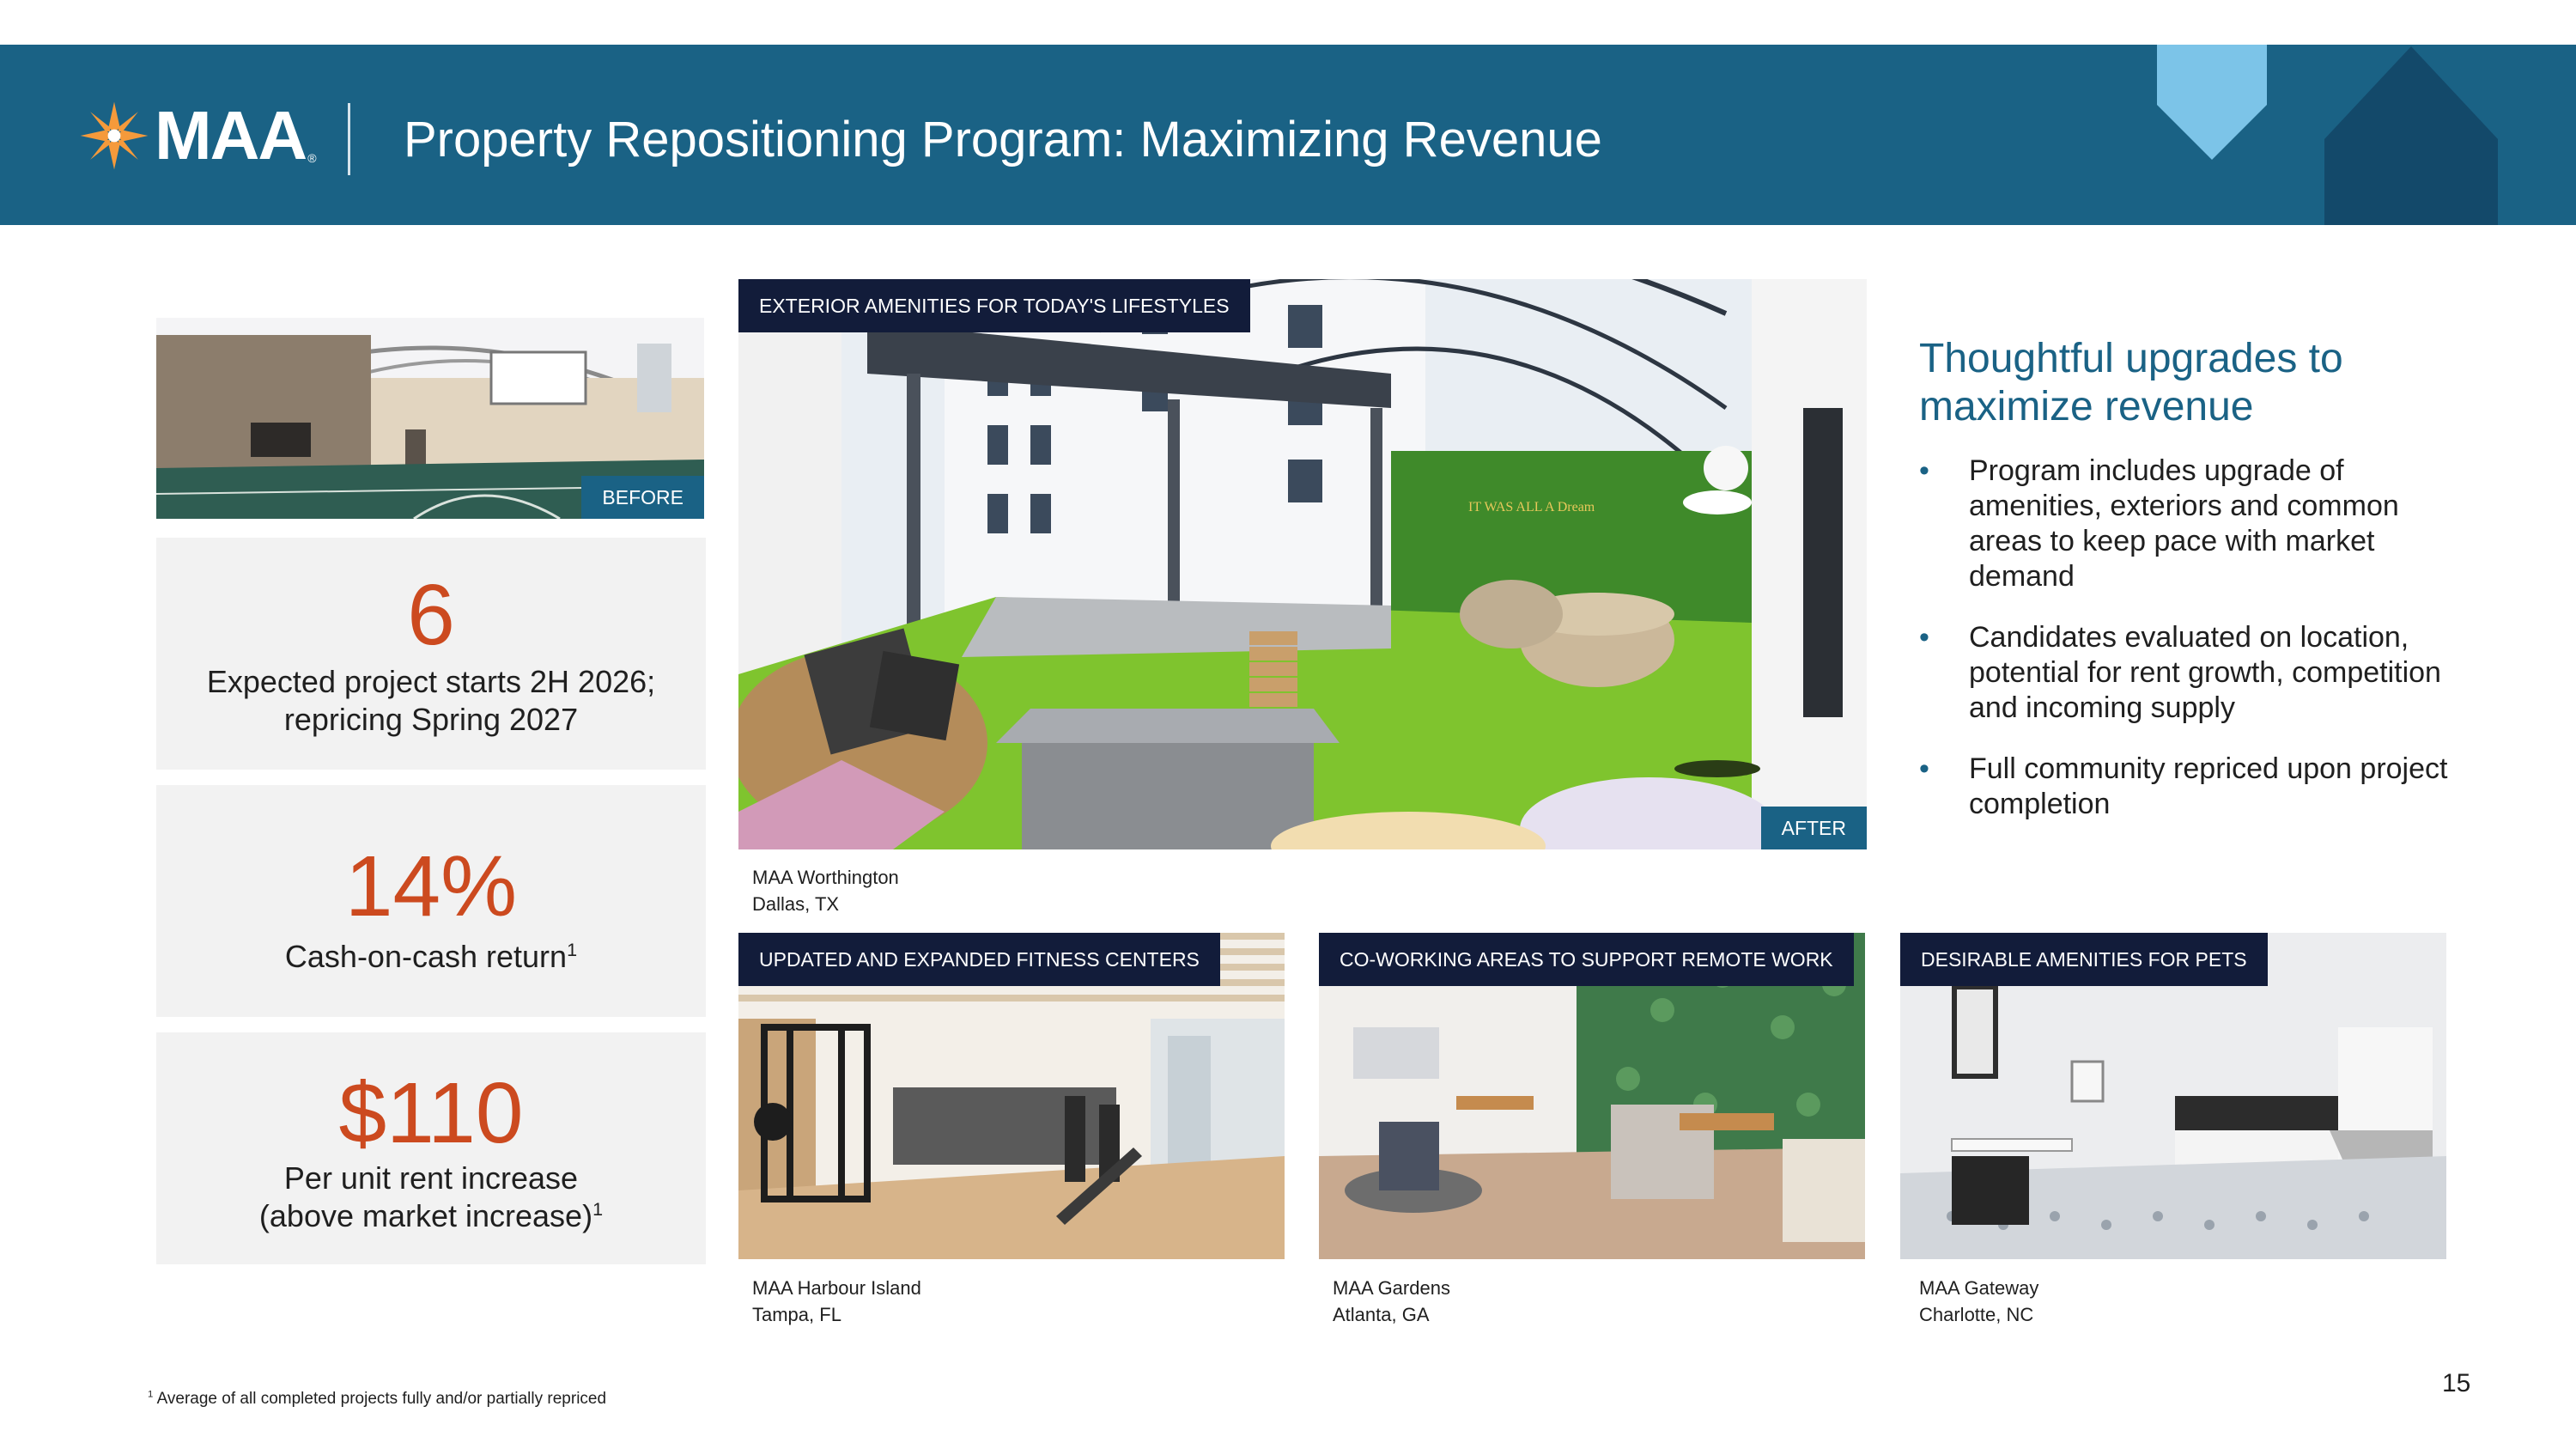 The width and height of the screenshot is (2576, 1449). Describe the element at coordinates (836, 1288) in the screenshot. I see `caption-property: MAA Harbour Island` at that location.